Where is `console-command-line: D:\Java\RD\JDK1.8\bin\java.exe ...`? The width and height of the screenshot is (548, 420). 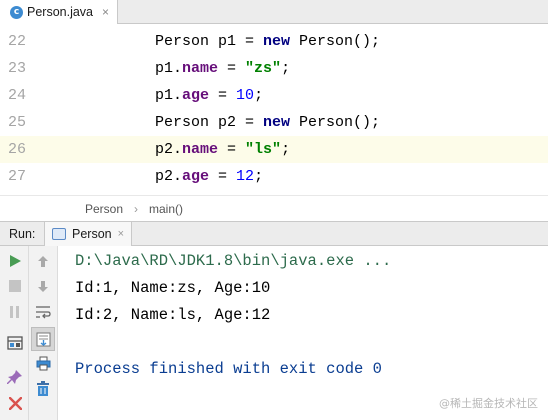 console-command-line: D:\Java\RD\JDK1.8\bin\java.exe ... is located at coordinates (233, 261).